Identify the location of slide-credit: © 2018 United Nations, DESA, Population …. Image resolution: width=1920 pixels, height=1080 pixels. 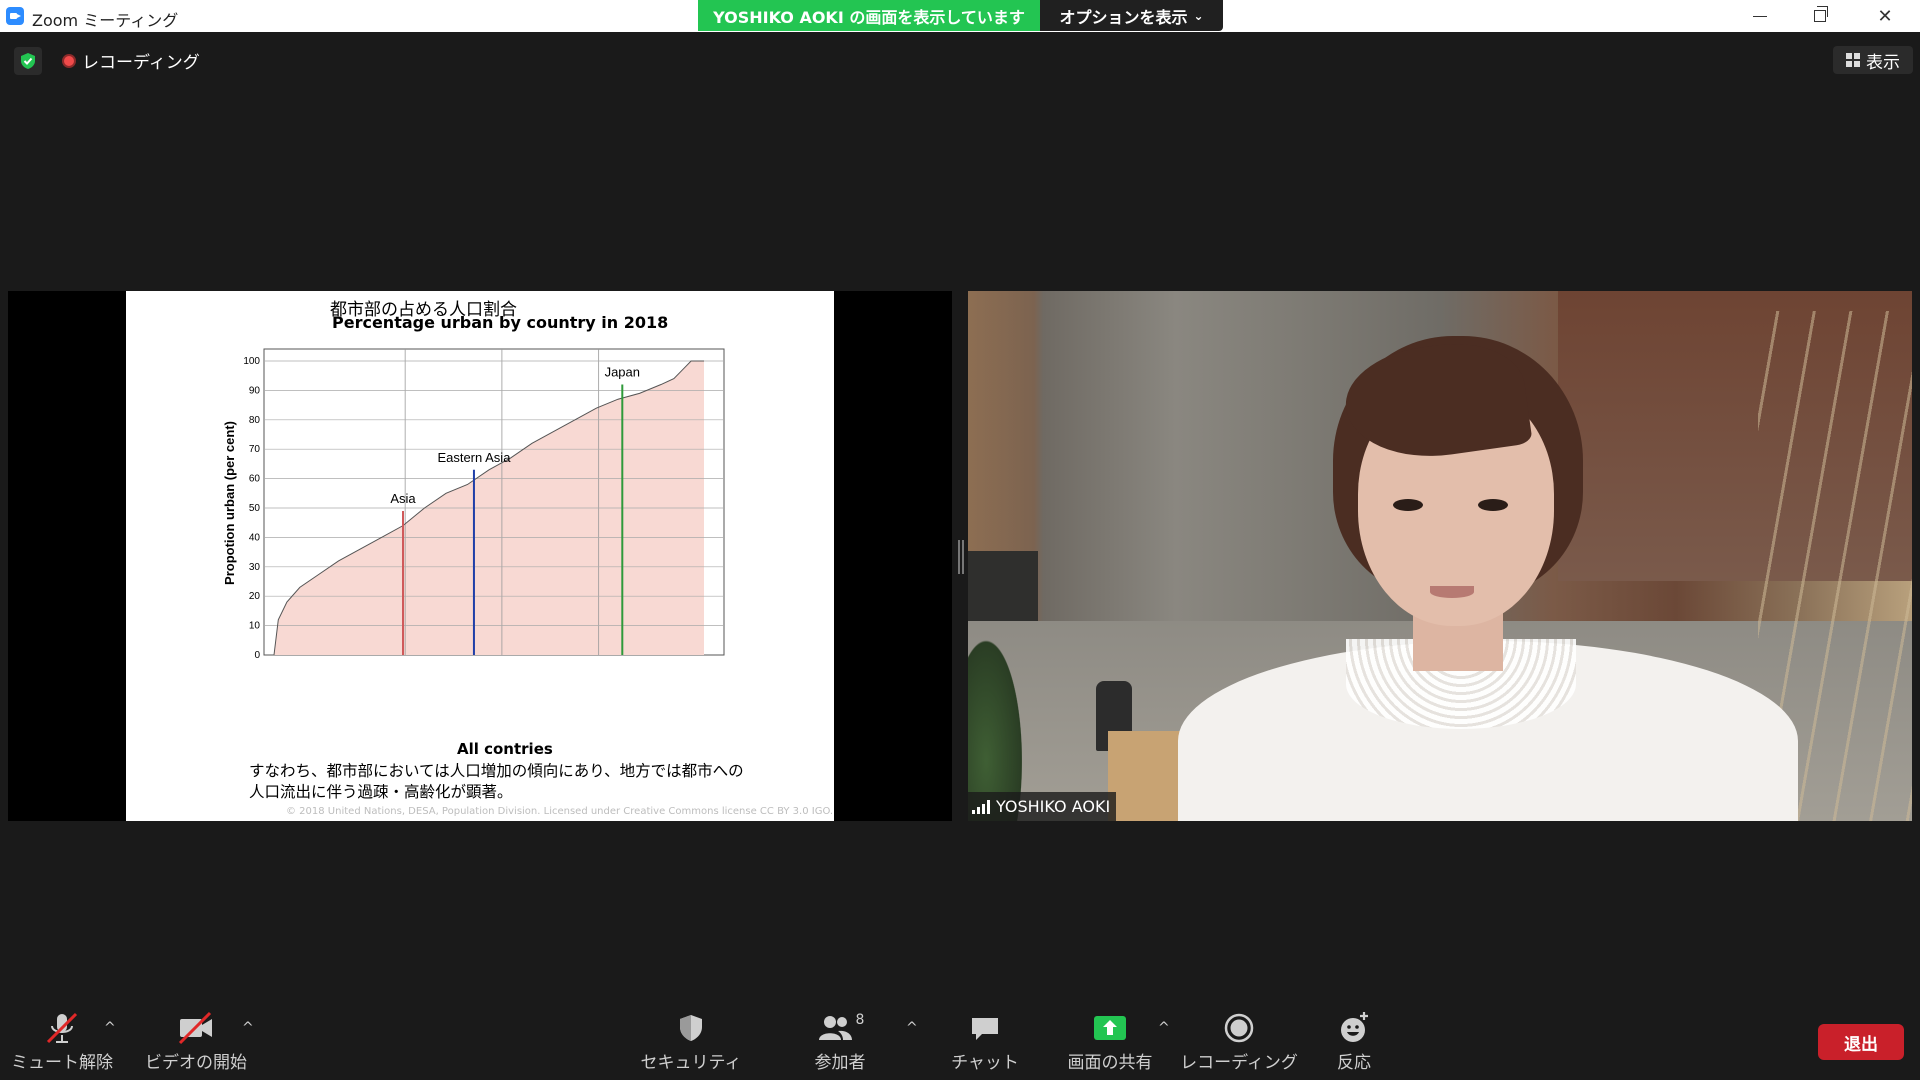
(560, 811).